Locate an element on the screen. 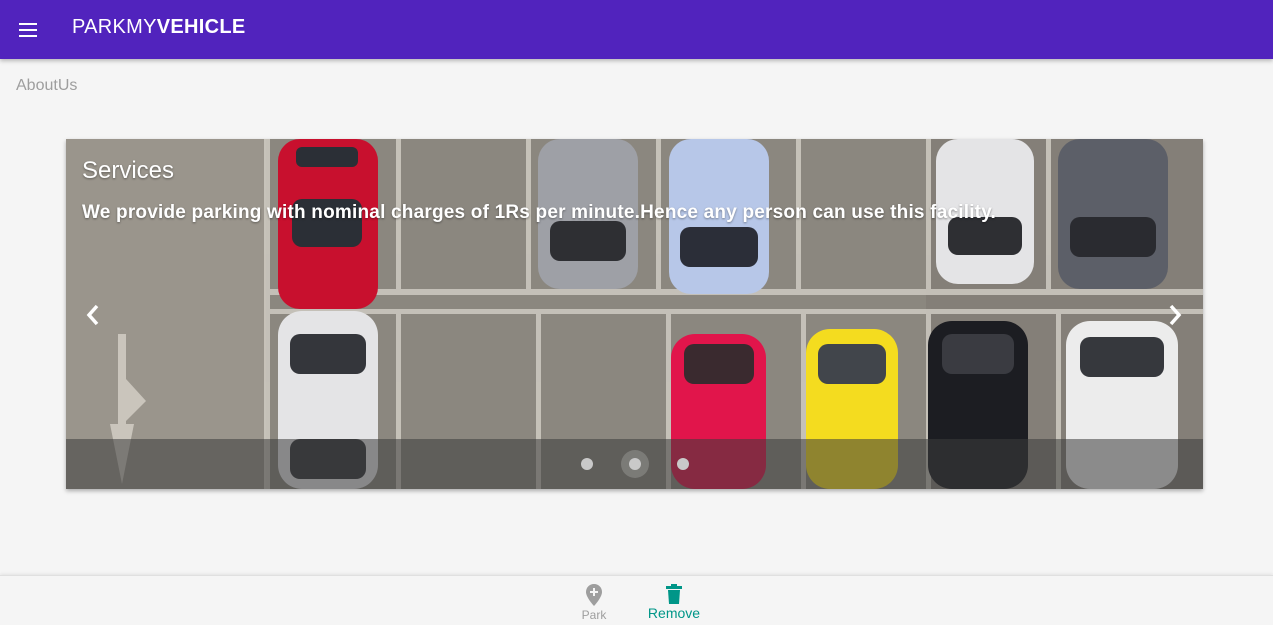  bottom-navigation: Park Remove is located at coordinates (636, 600).